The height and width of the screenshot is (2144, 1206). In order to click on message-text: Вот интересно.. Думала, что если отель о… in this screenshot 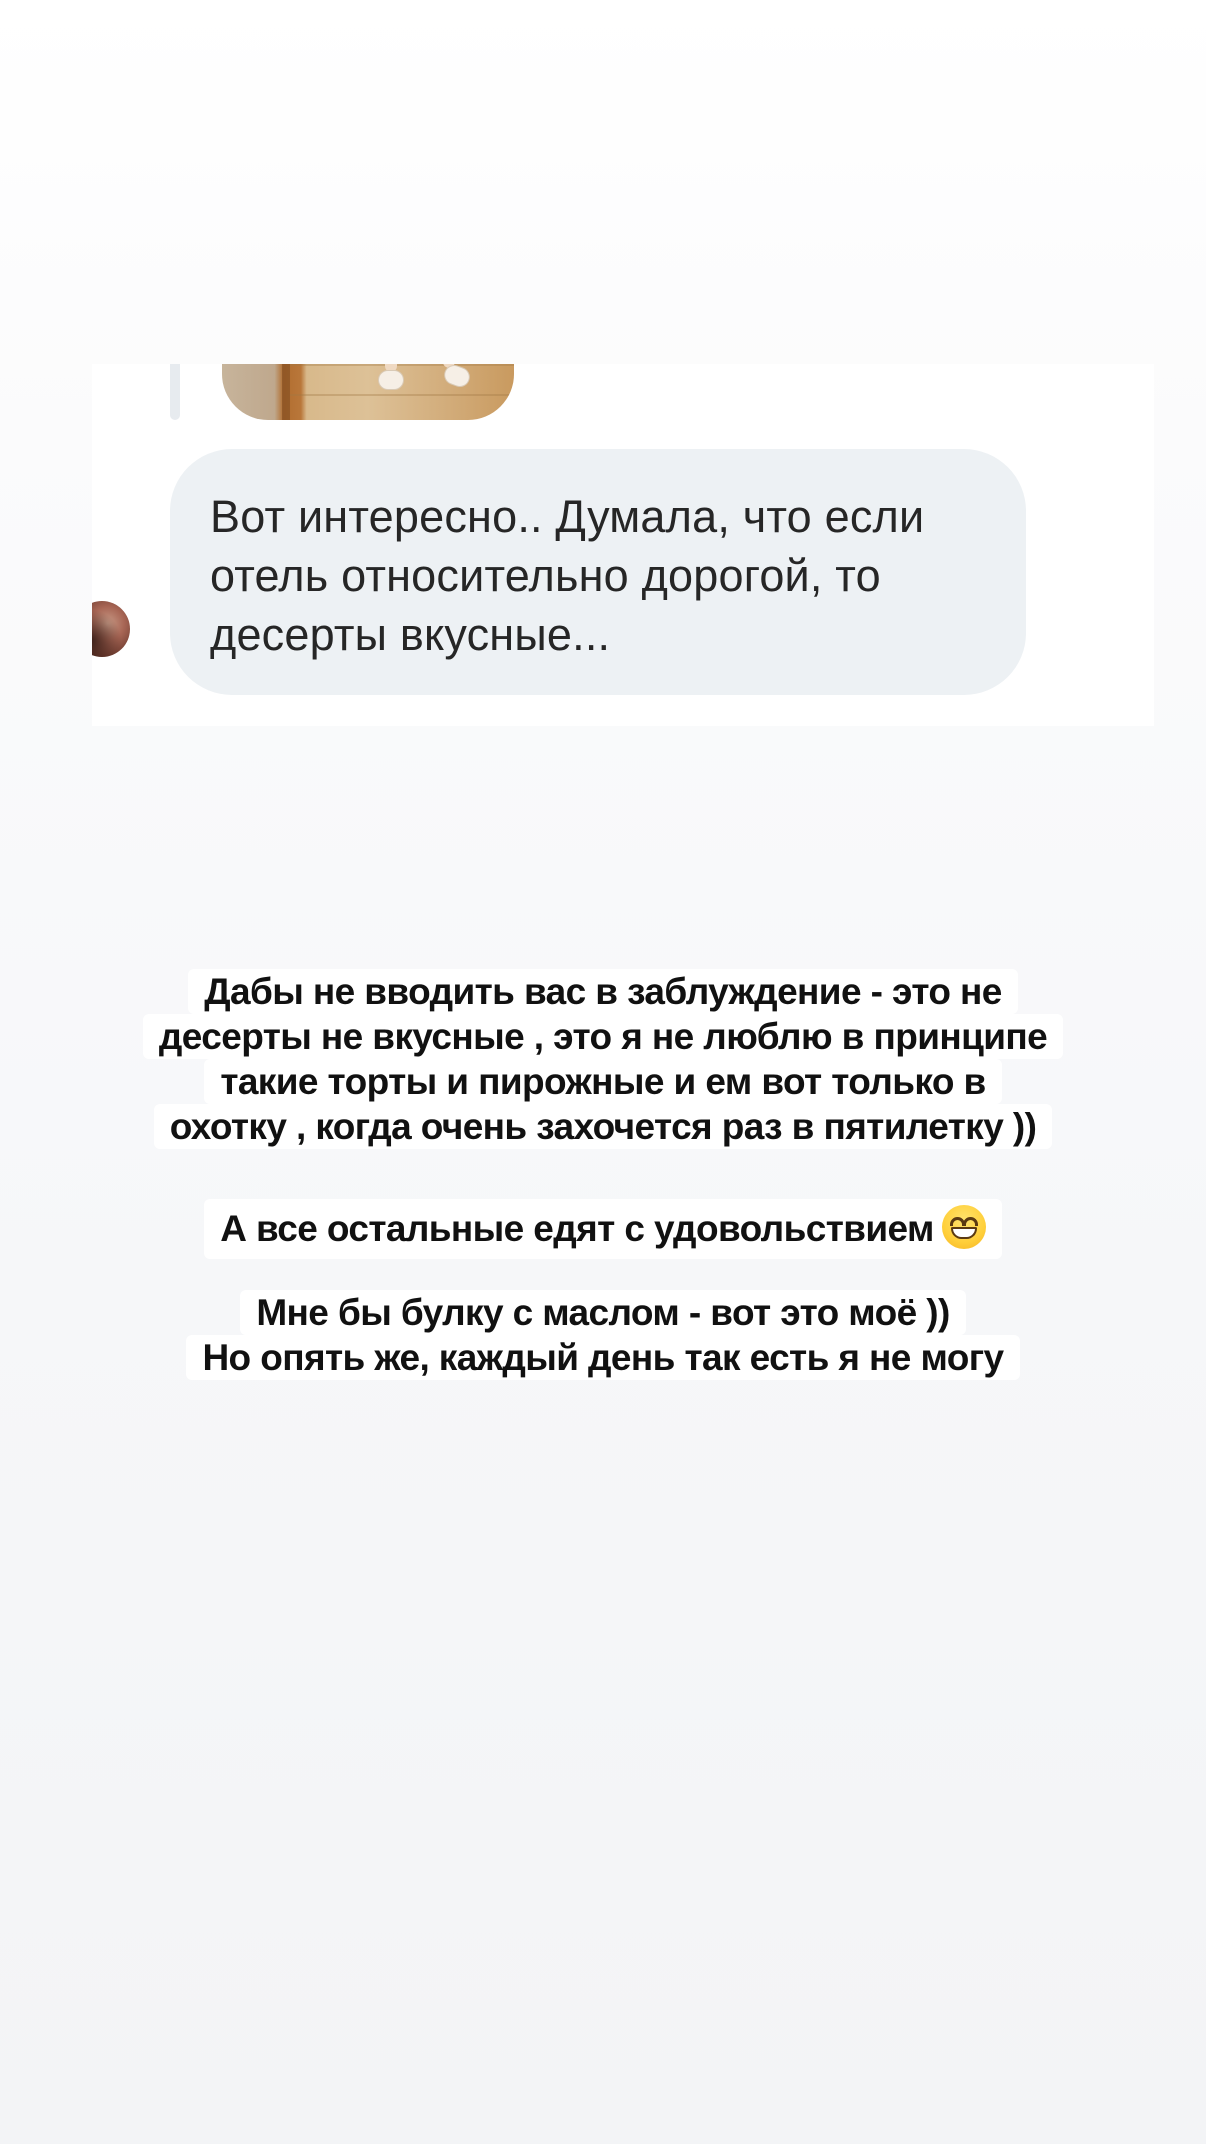, I will do `click(567, 575)`.